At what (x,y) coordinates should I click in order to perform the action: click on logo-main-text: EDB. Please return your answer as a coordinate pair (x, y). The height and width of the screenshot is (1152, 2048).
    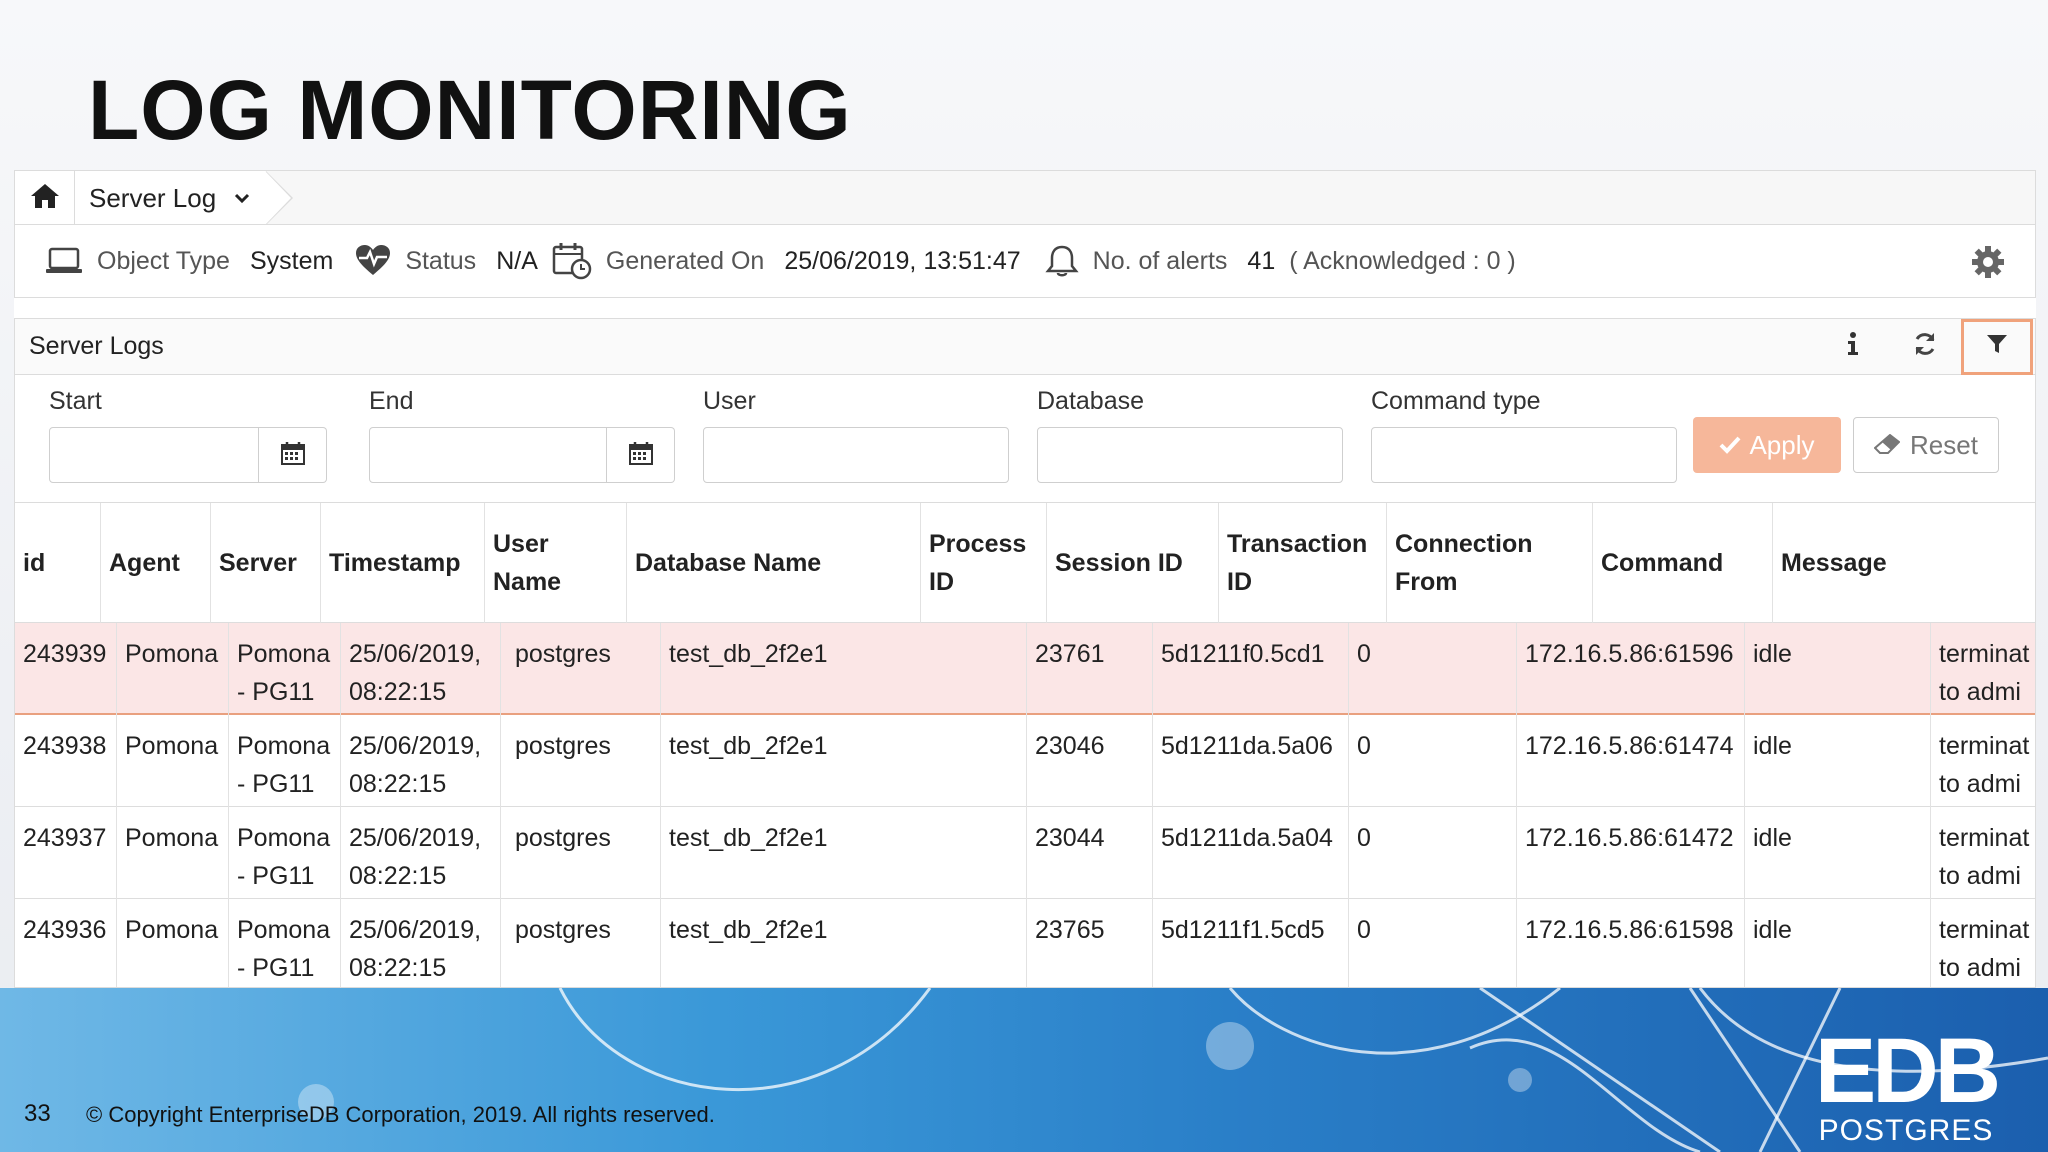
    Looking at the image, I should click on (1907, 1071).